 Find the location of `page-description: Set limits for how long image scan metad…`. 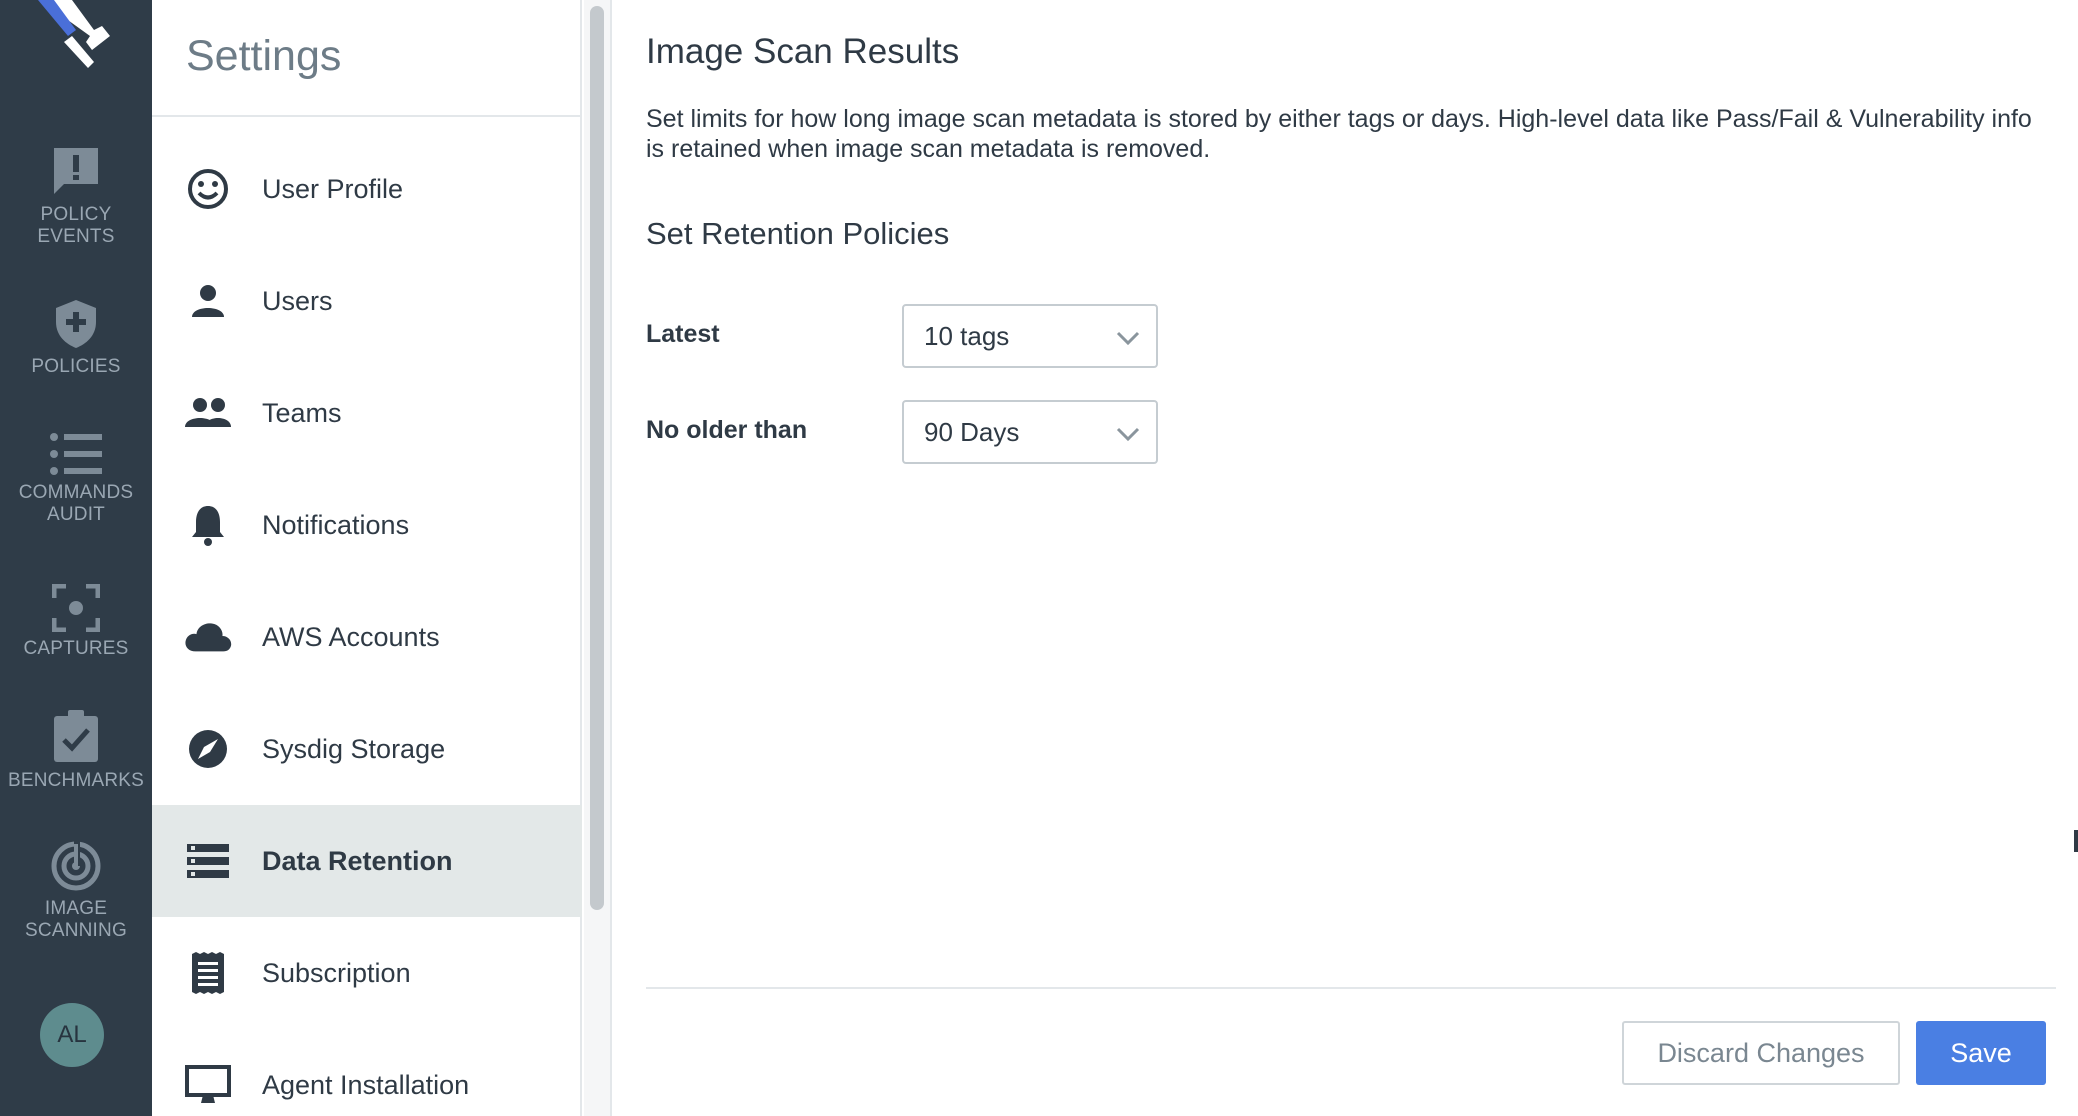

page-description: Set limits for how long image scan metad… is located at coordinates (1339, 134).